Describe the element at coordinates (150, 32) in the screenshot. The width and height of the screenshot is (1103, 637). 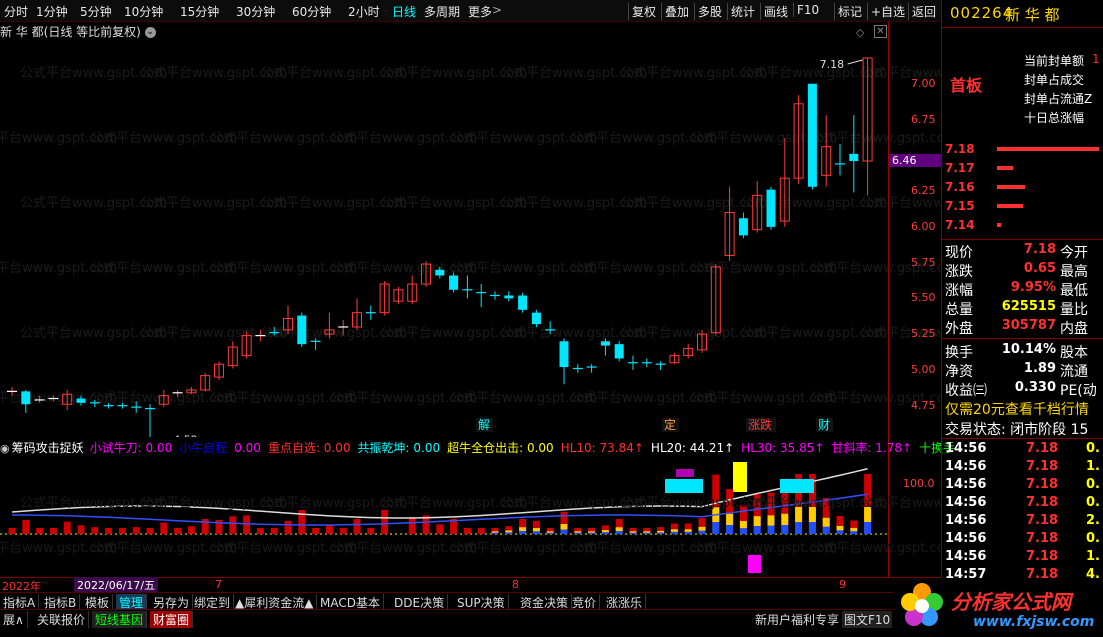
I see `chevron-down-icon: ⌄` at that location.